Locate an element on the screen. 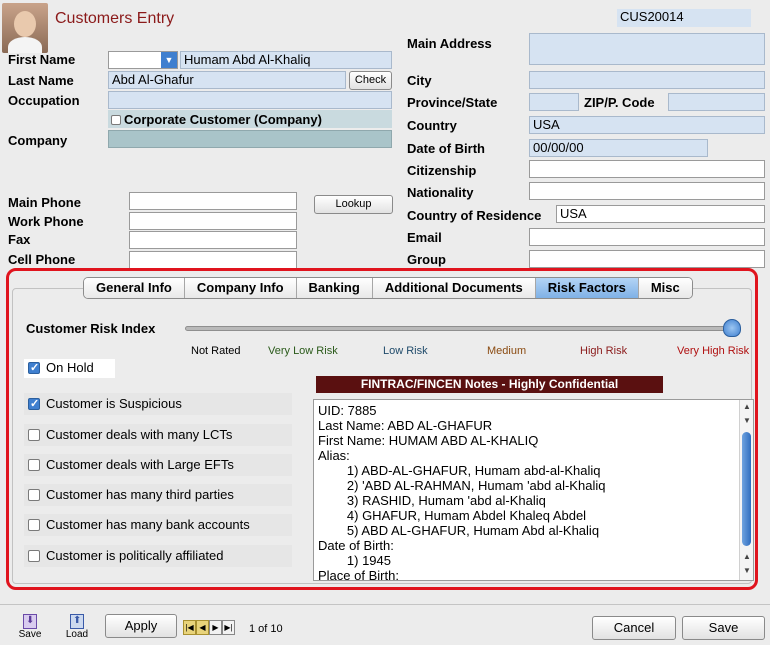 The width and height of the screenshot is (770, 645). scale-very-low: Very Low Risk is located at coordinates (303, 351).